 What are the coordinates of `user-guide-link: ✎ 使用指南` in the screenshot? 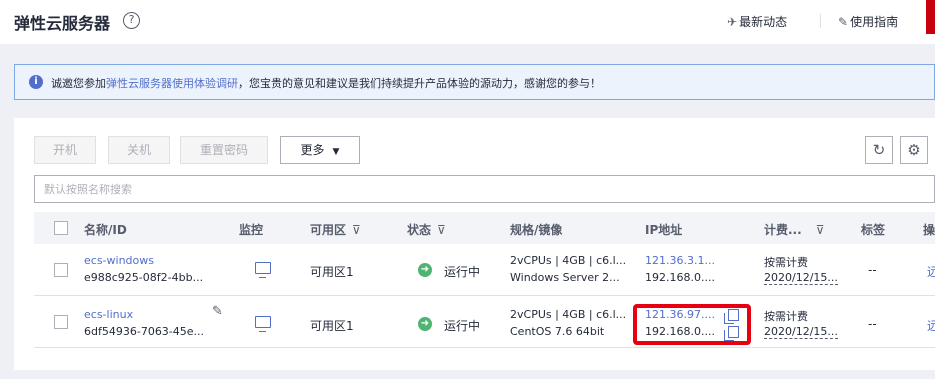 It's located at (868, 21).